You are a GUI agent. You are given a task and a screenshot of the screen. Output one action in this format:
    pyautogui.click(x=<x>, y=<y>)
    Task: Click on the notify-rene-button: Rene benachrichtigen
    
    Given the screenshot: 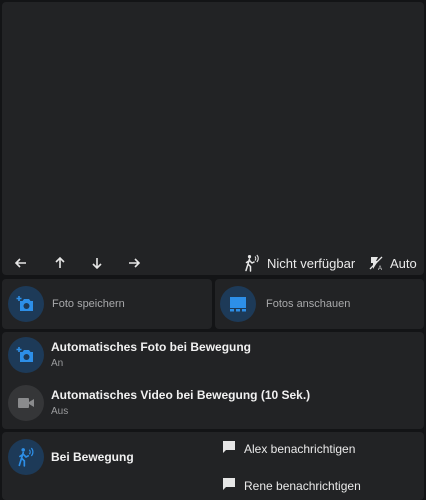 What is the action you would take?
    pyautogui.click(x=291, y=485)
    